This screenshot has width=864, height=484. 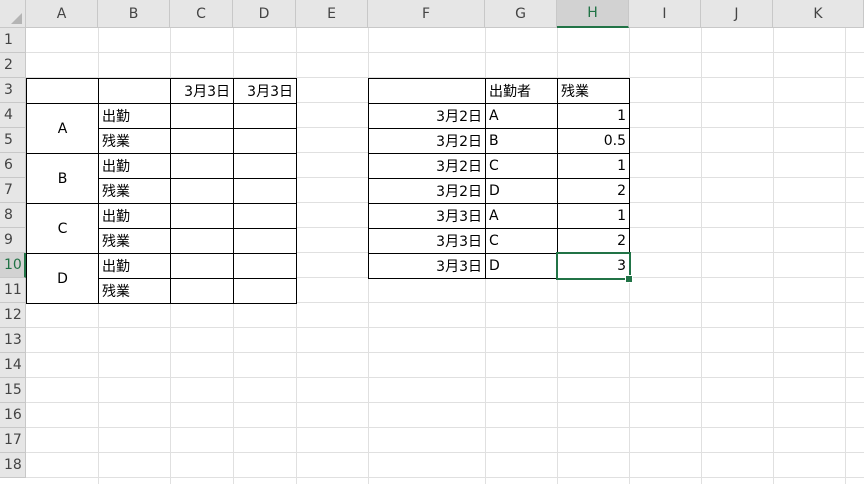 I want to click on column-header-e: E, so click(x=332, y=14).